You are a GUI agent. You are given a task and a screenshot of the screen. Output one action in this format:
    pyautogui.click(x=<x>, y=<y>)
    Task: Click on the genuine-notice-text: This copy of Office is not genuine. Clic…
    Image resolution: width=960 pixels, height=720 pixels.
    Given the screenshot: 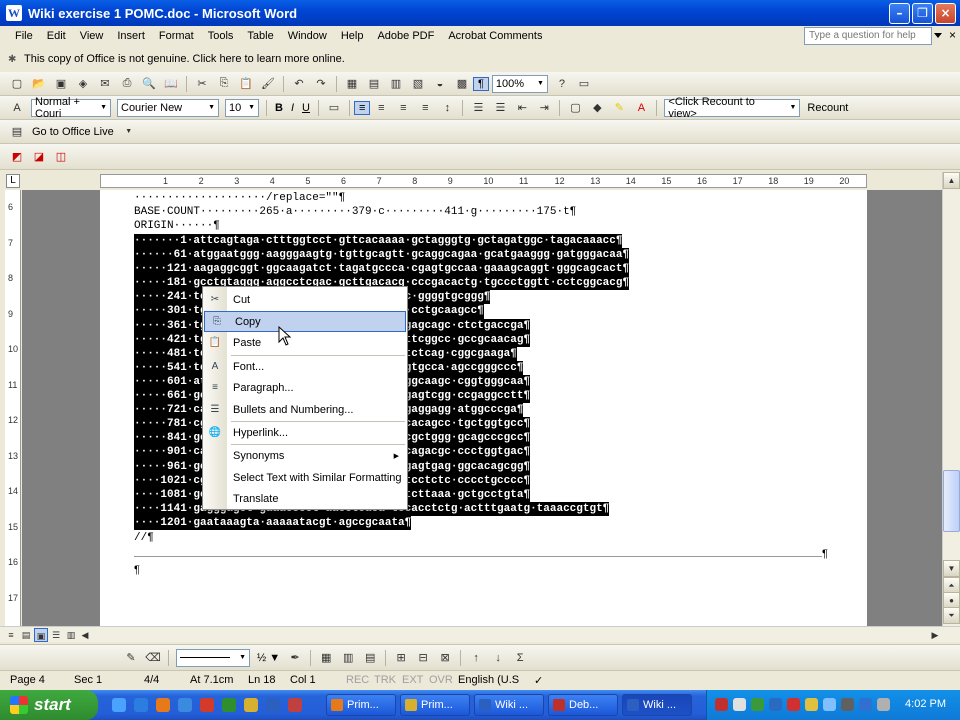 What is the action you would take?
    pyautogui.click(x=184, y=59)
    